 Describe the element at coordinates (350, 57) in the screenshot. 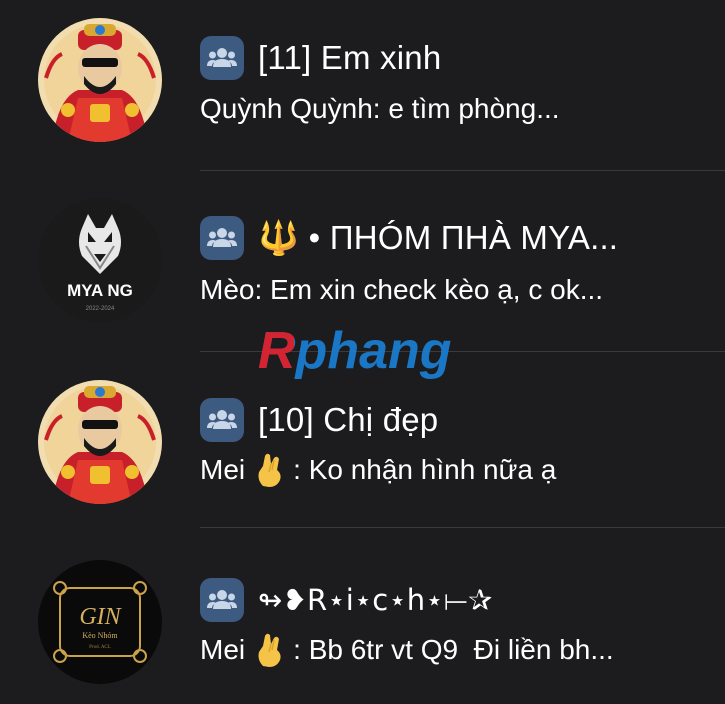

I see `chat-title: [11] Em xinh` at that location.